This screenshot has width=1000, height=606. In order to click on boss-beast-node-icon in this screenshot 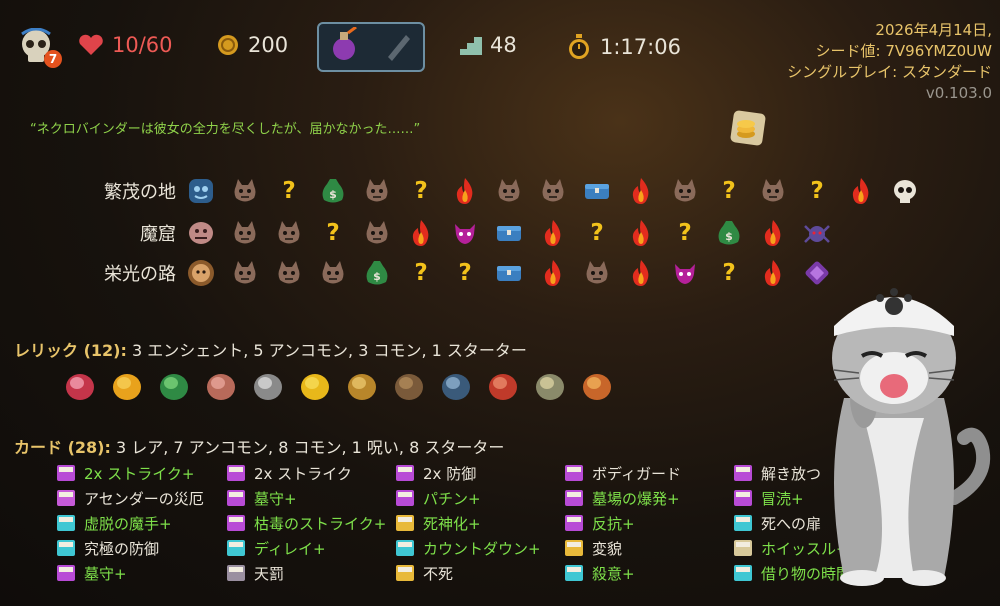, I will do `click(201, 233)`.